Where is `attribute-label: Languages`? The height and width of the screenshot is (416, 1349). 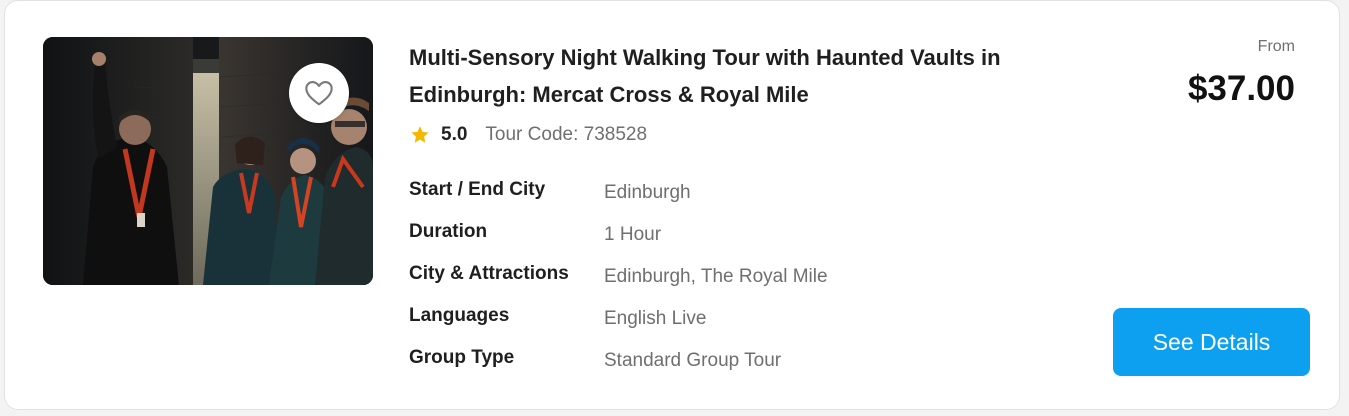
attribute-label: Languages is located at coordinates (459, 315).